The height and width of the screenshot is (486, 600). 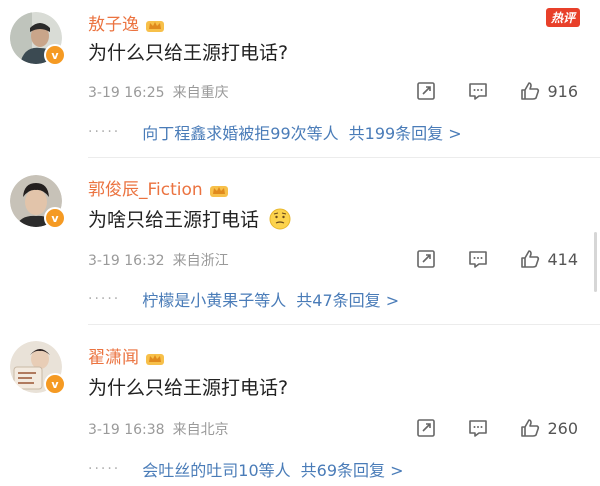 What do you see at coordinates (562, 428) in the screenshot?
I see `like-count: 260` at bounding box center [562, 428].